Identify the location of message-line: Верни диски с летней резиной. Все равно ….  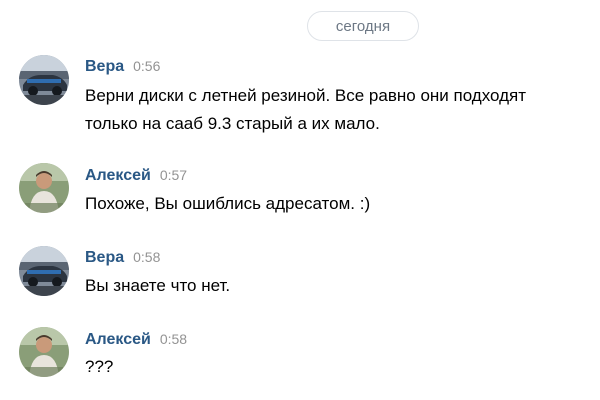
(306, 95).